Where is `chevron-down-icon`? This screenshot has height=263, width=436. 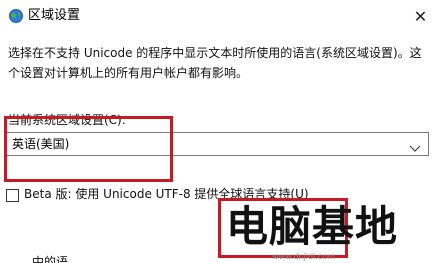 chevron-down-icon is located at coordinates (415, 145).